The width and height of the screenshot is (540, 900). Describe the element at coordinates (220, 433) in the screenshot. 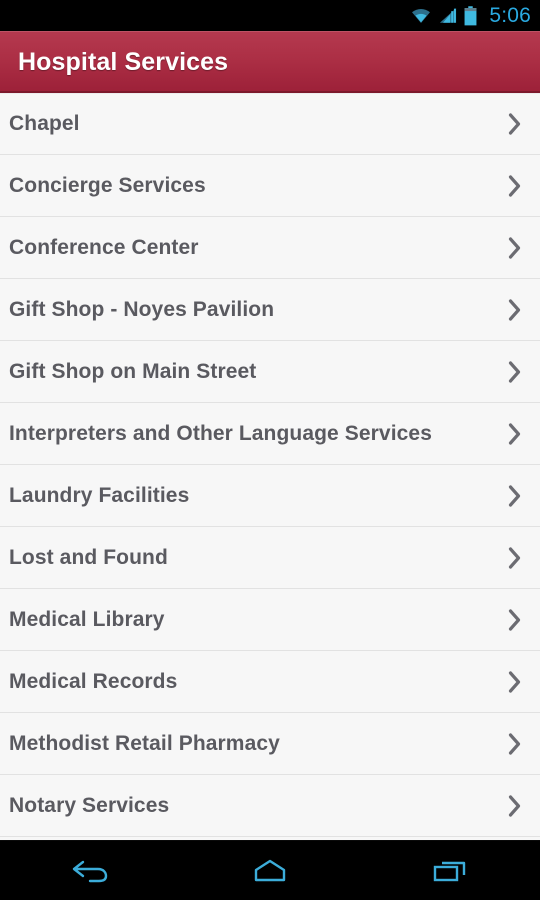

I see `list-item-label: Interpreters and Other Language Services` at that location.